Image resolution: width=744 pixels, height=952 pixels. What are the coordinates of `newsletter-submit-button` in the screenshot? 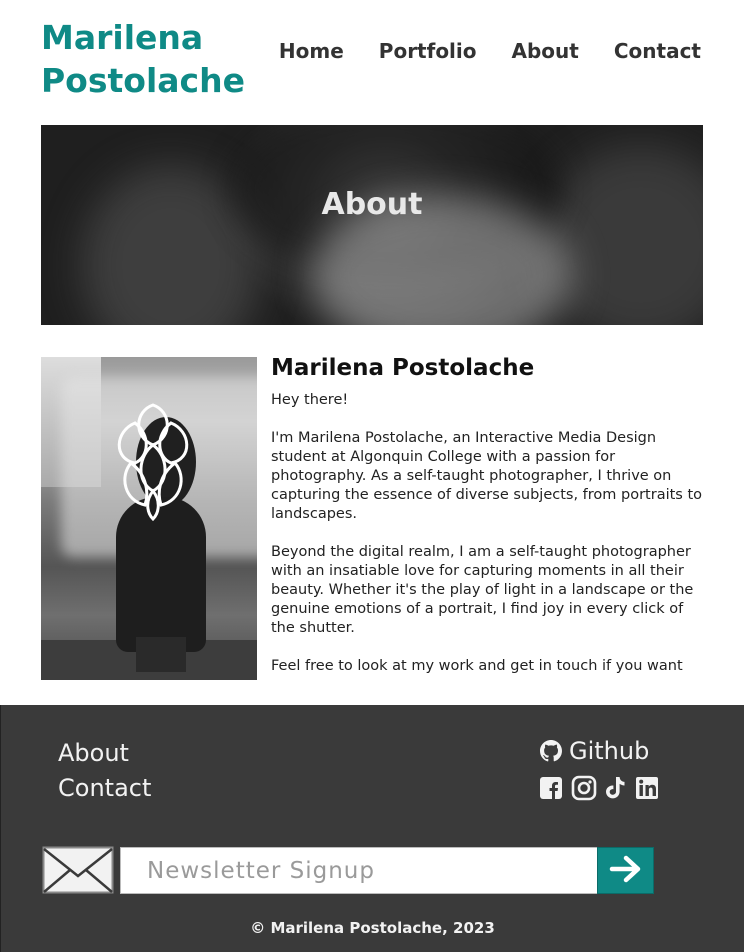 It's located at (625, 870).